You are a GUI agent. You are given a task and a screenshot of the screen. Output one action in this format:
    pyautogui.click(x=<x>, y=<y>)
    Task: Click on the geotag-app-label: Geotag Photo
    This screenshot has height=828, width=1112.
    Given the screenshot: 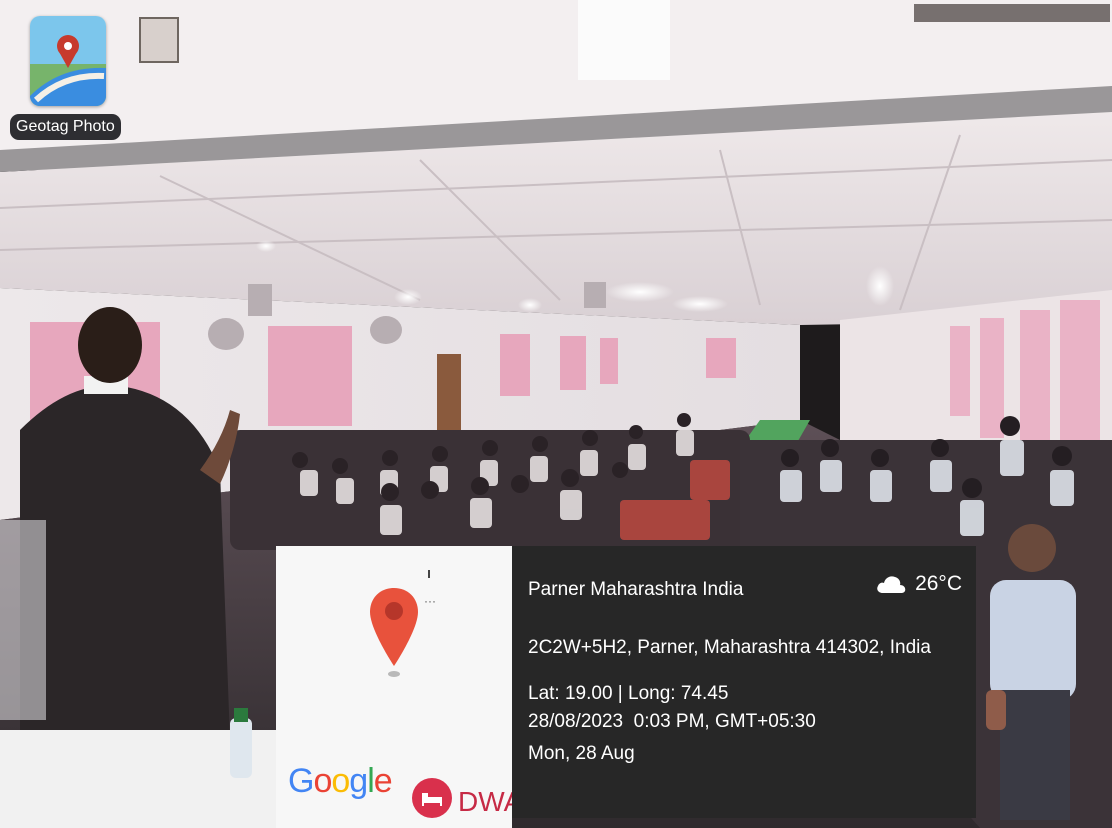 What is the action you would take?
    pyautogui.click(x=65, y=127)
    